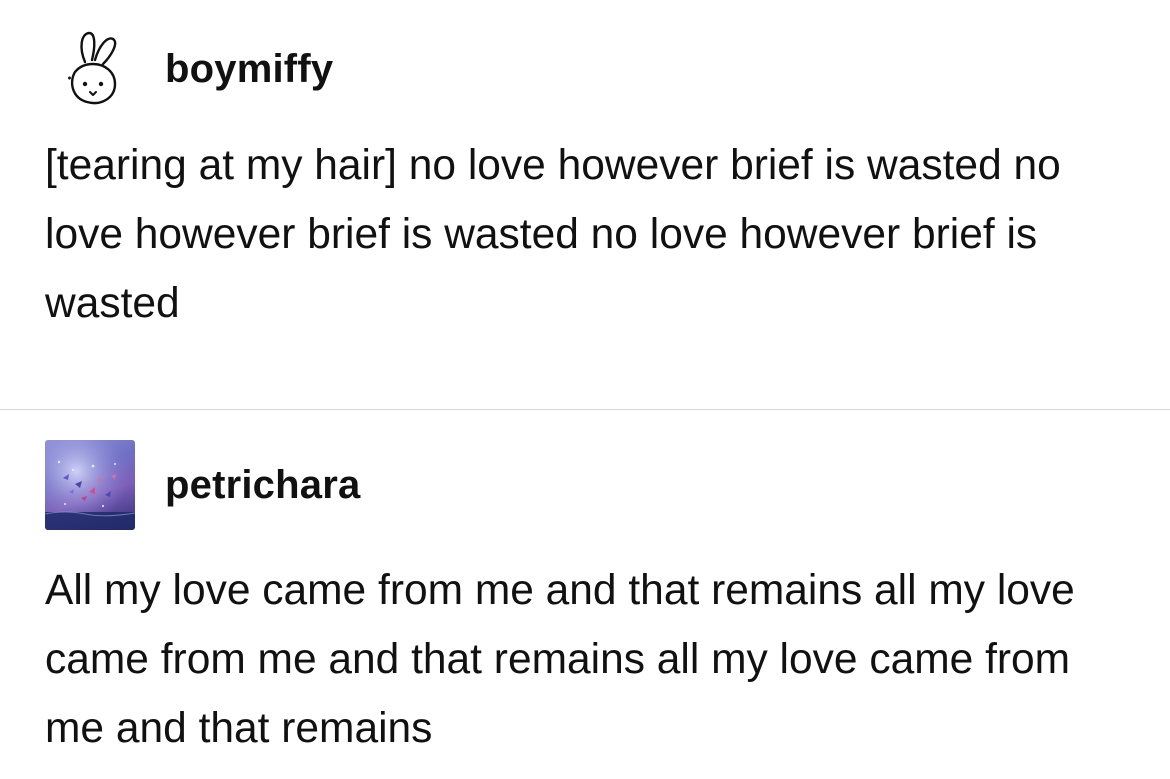 The height and width of the screenshot is (779, 1170). I want to click on post-header: petrichara, so click(202, 485).